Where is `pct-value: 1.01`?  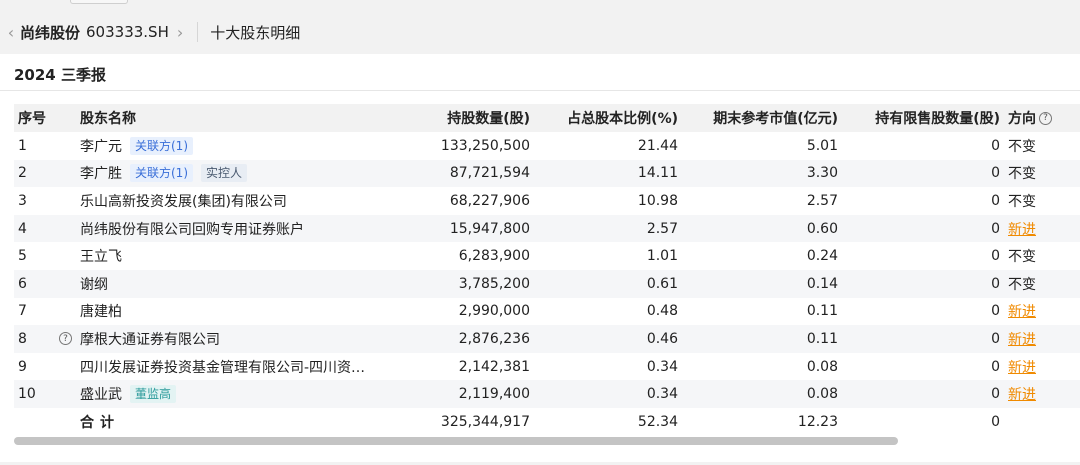
pct-value: 1.01 is located at coordinates (662, 256).